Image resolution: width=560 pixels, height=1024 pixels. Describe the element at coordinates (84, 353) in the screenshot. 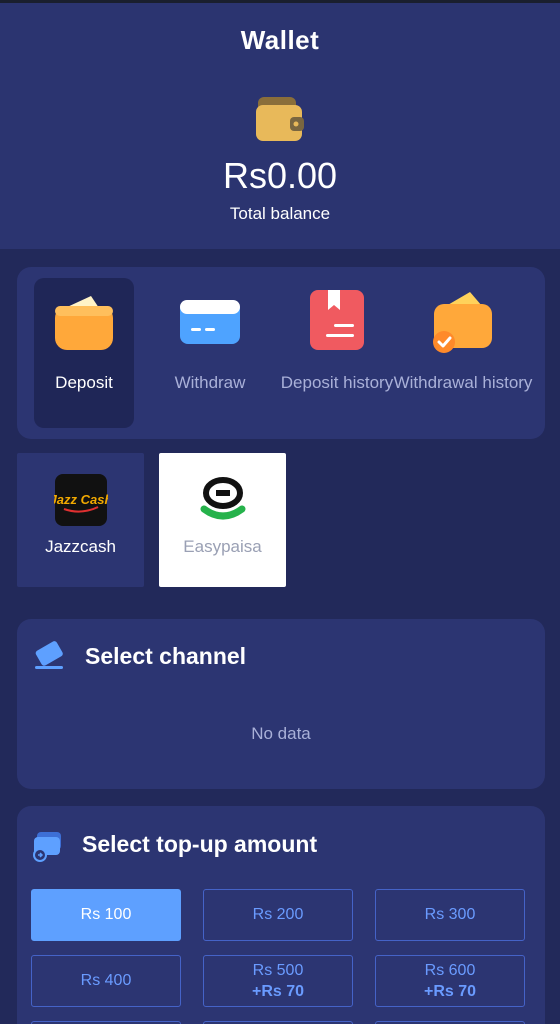

I see `tab-deposit: Deposit` at that location.